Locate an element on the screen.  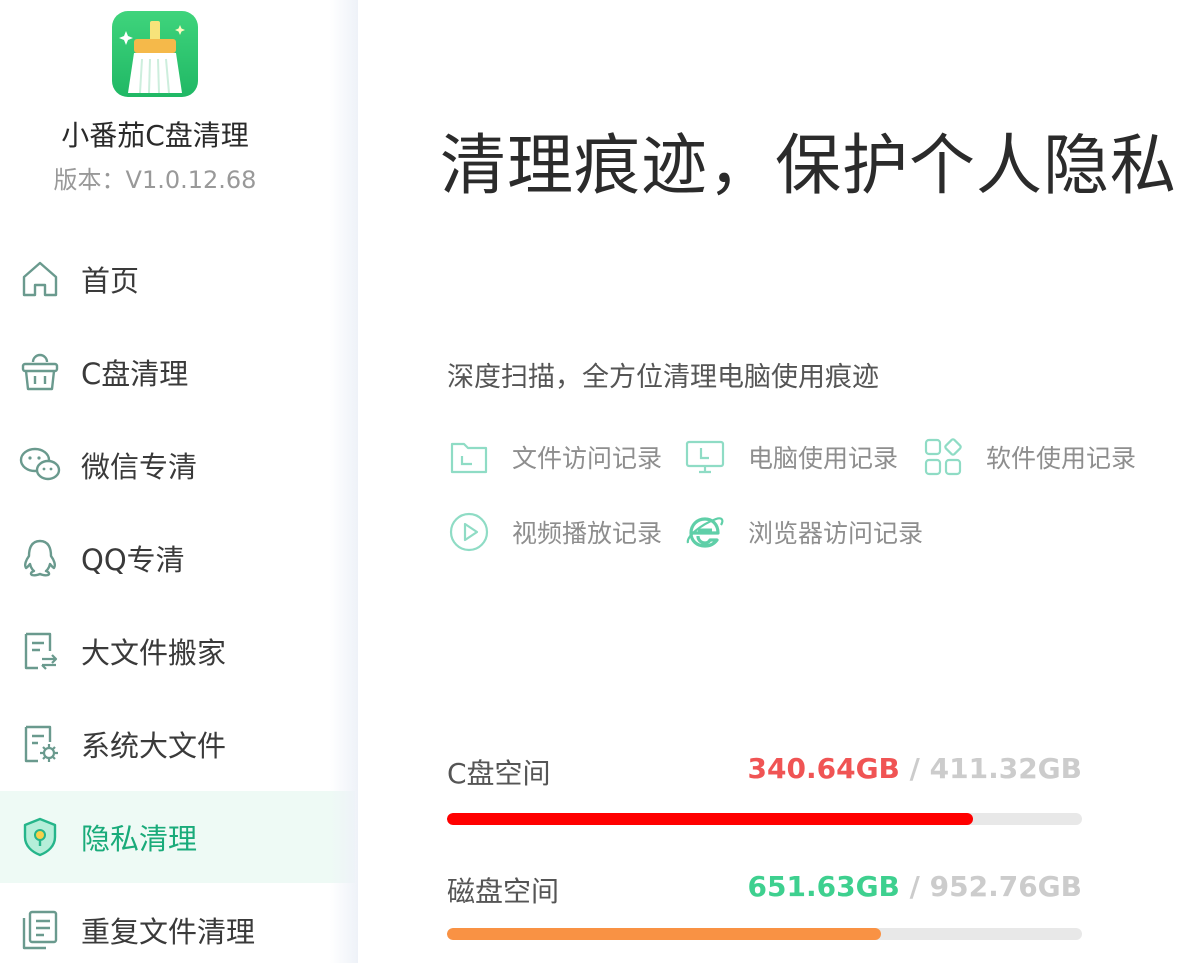
broom-icon is located at coordinates (152, 57).